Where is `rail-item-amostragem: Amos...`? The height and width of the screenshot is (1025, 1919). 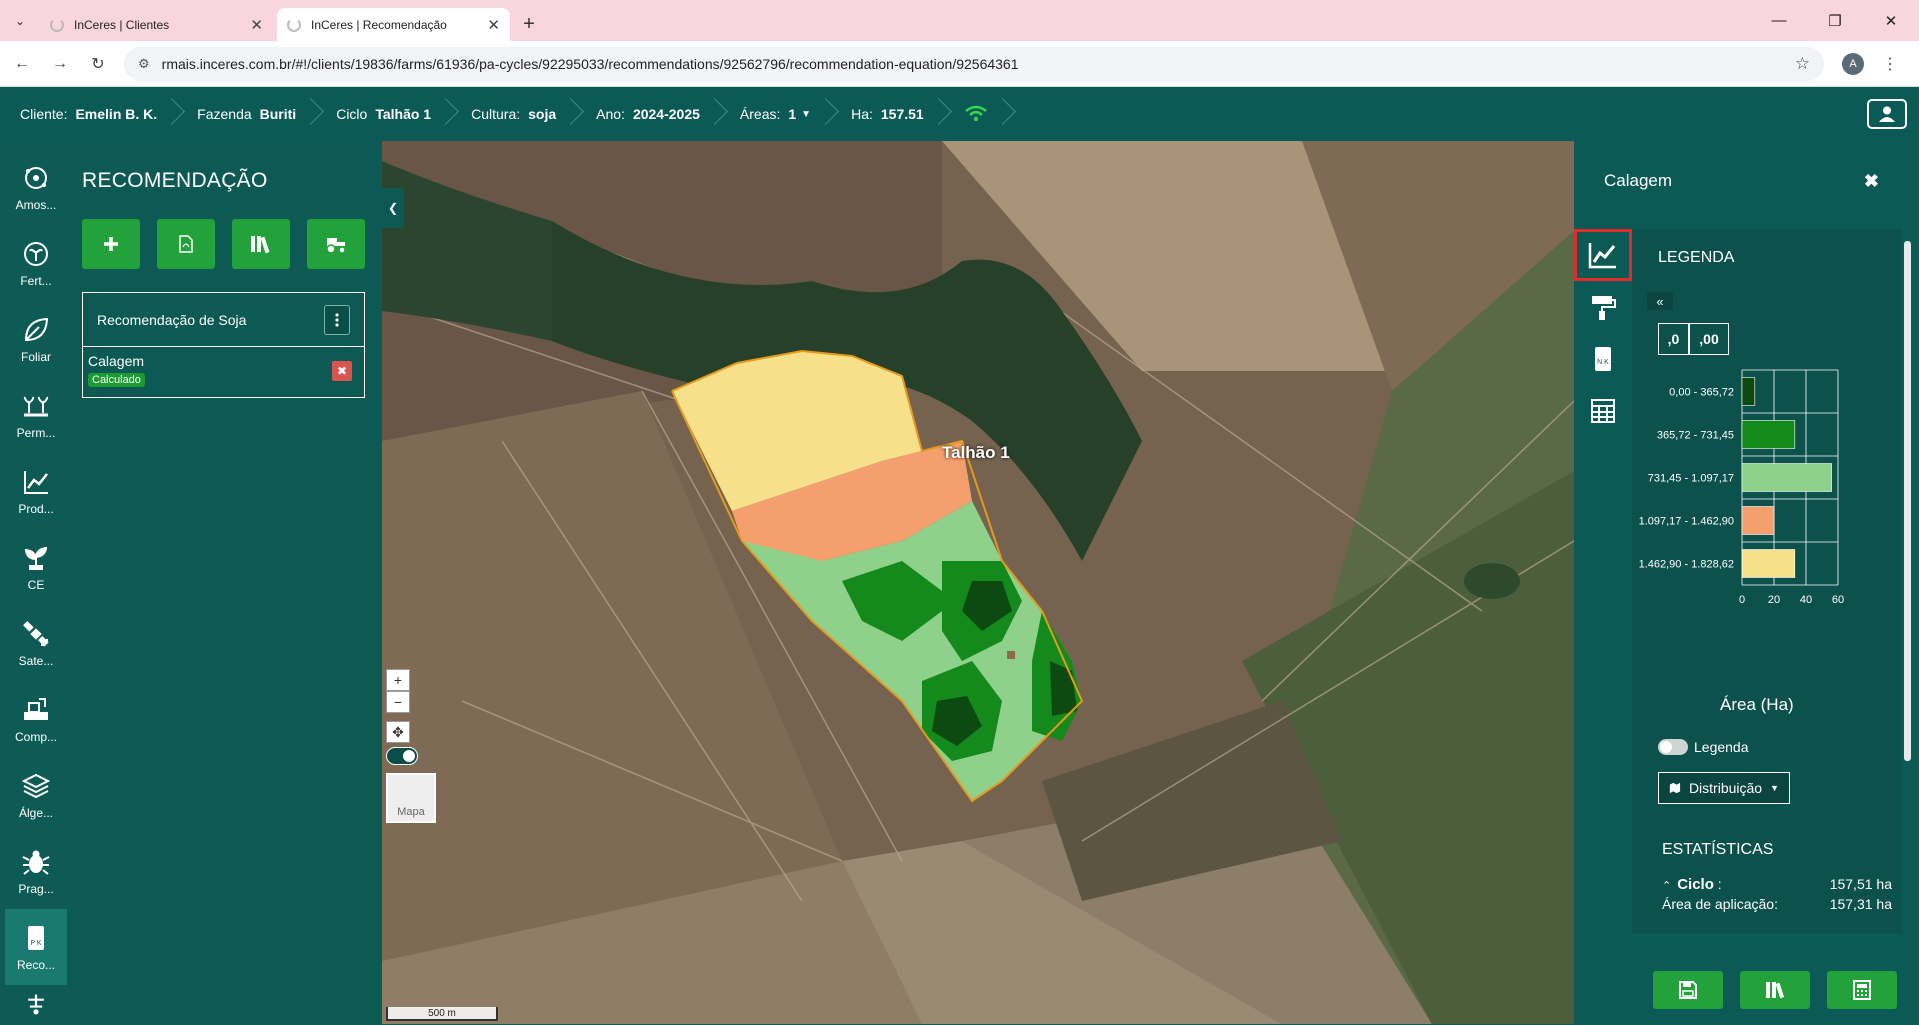 rail-item-amostragem: Amos... is located at coordinates (36, 187).